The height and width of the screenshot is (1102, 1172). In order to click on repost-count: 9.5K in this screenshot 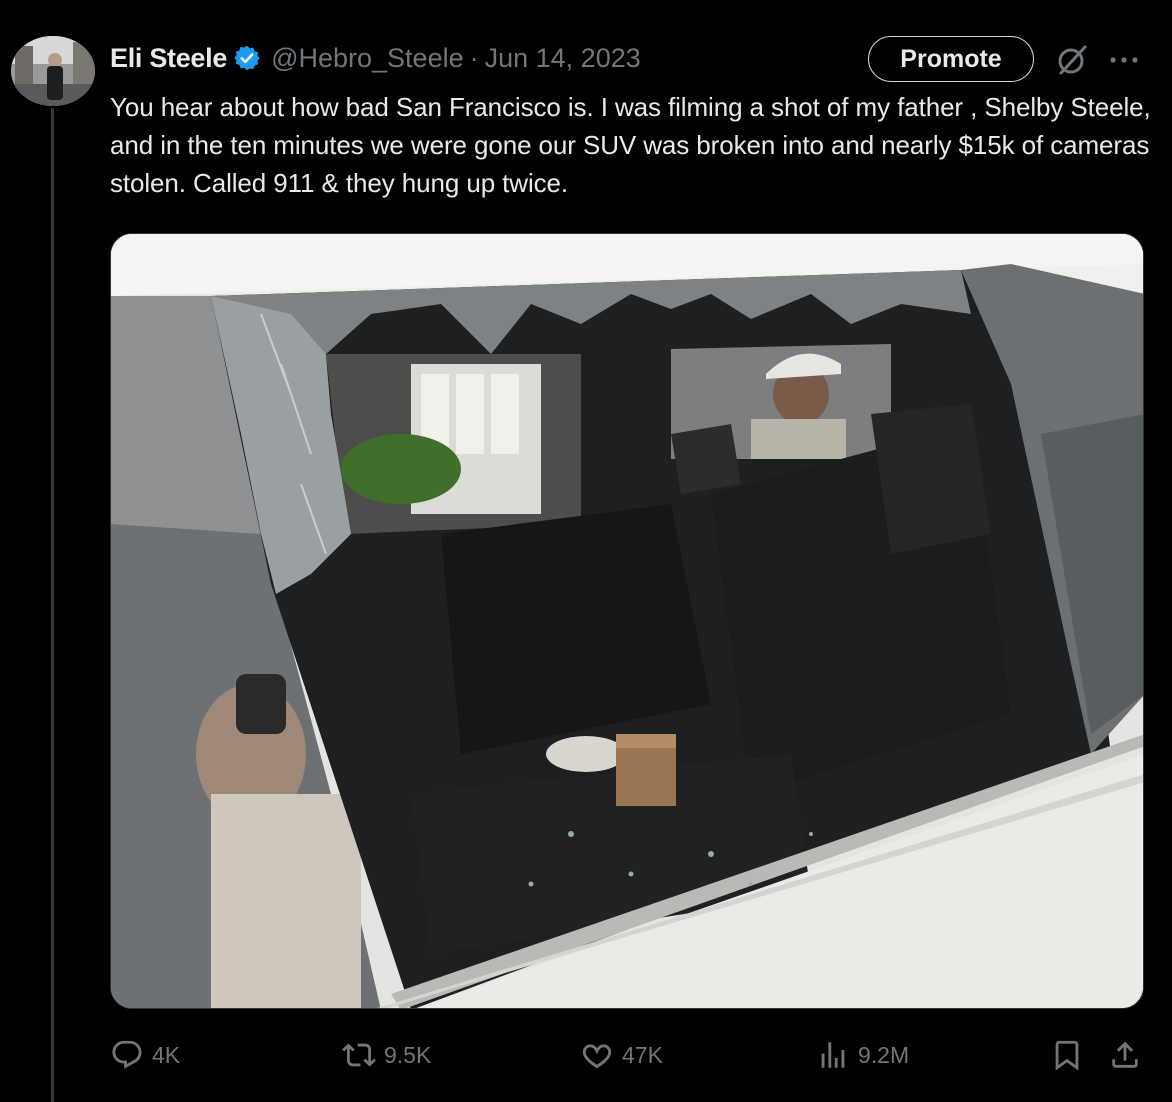, I will do `click(408, 1054)`.